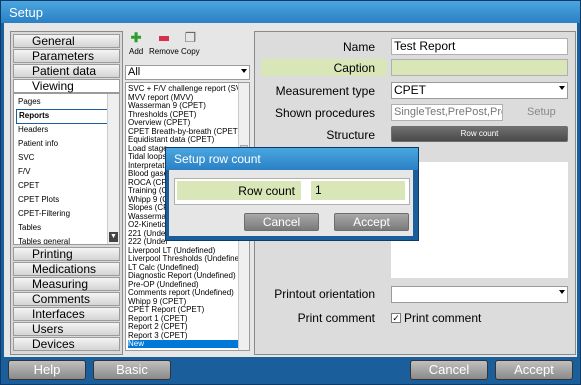  Describe the element at coordinates (442, 318) in the screenshot. I see `print-comment-check-label: Print comment` at that location.